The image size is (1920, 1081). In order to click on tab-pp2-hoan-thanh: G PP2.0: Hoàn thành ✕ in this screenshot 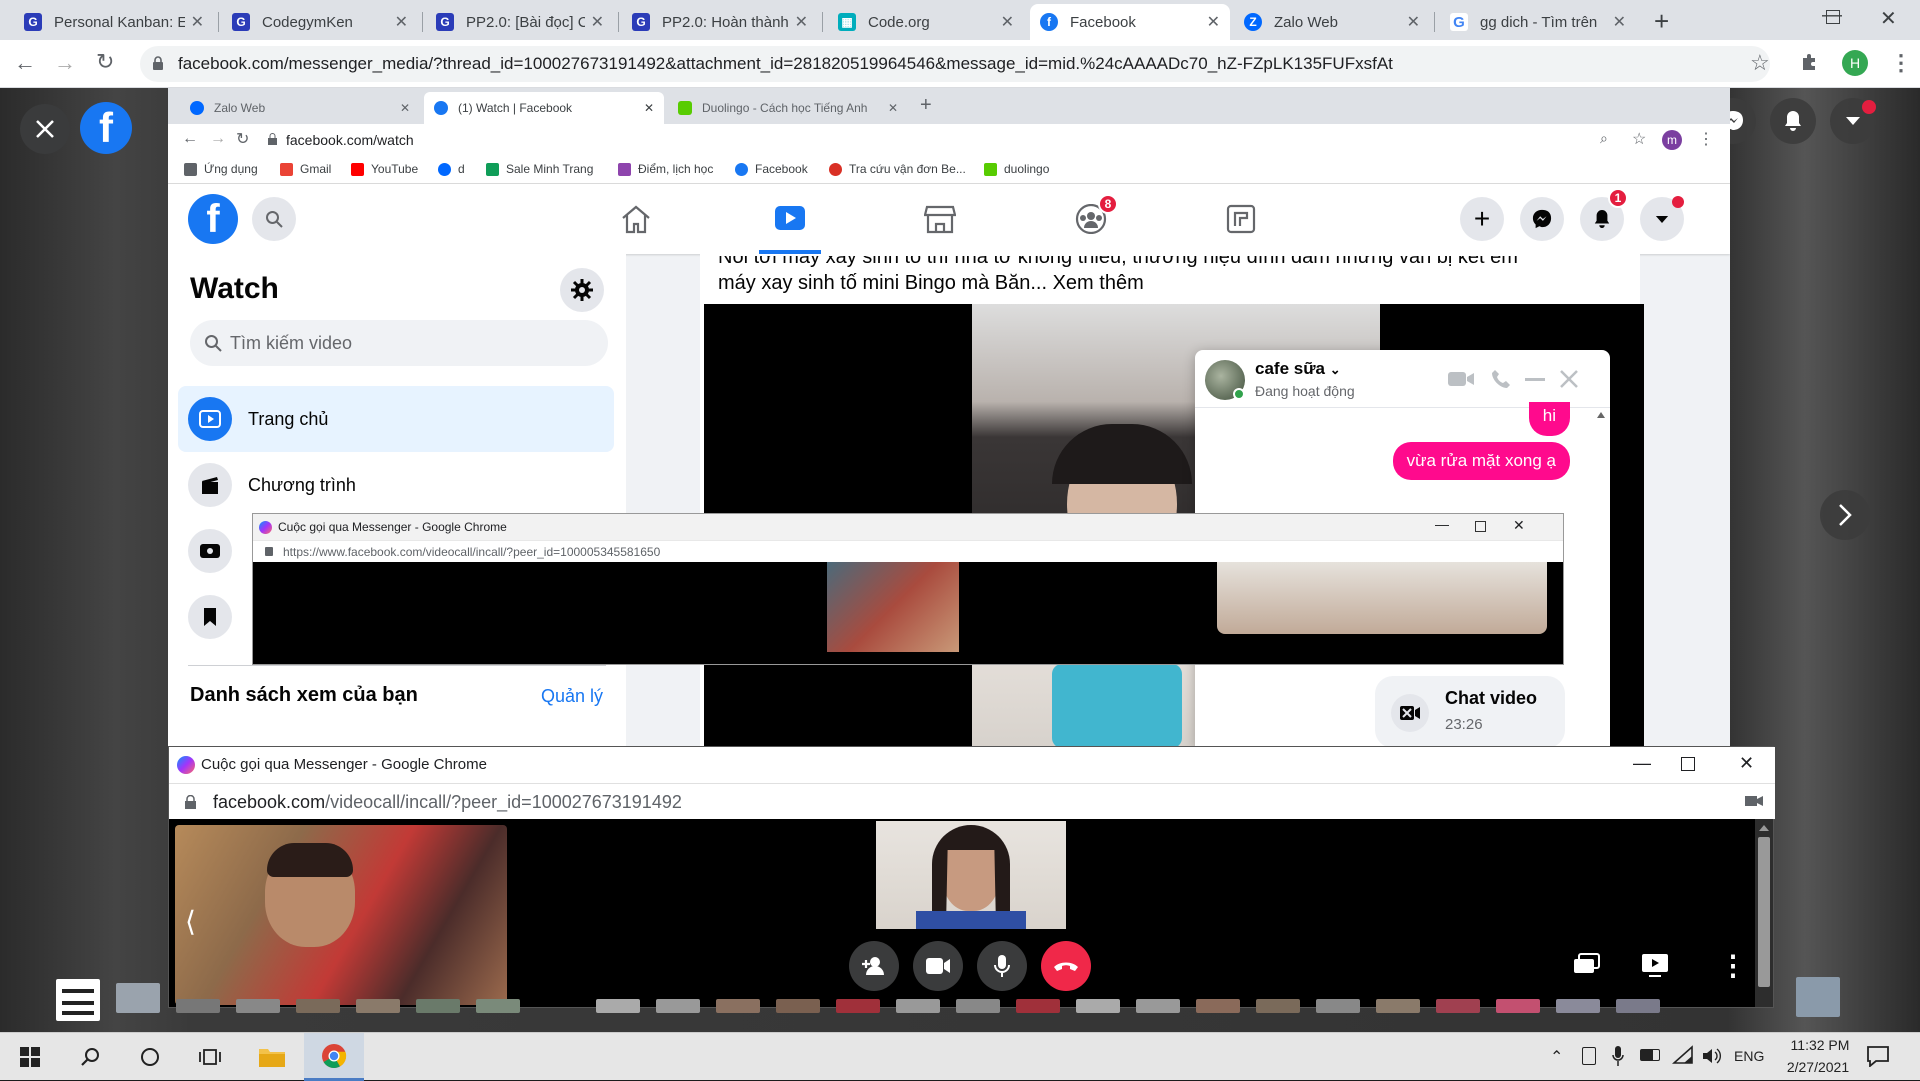, I will do `click(720, 22)`.